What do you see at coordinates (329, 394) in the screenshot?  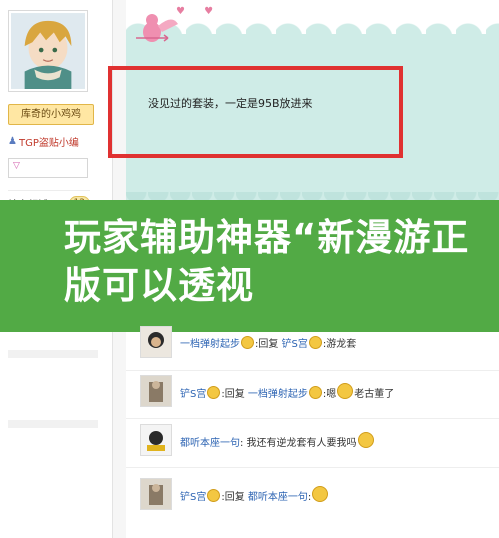 I see `comment-body: :嗯` at bounding box center [329, 394].